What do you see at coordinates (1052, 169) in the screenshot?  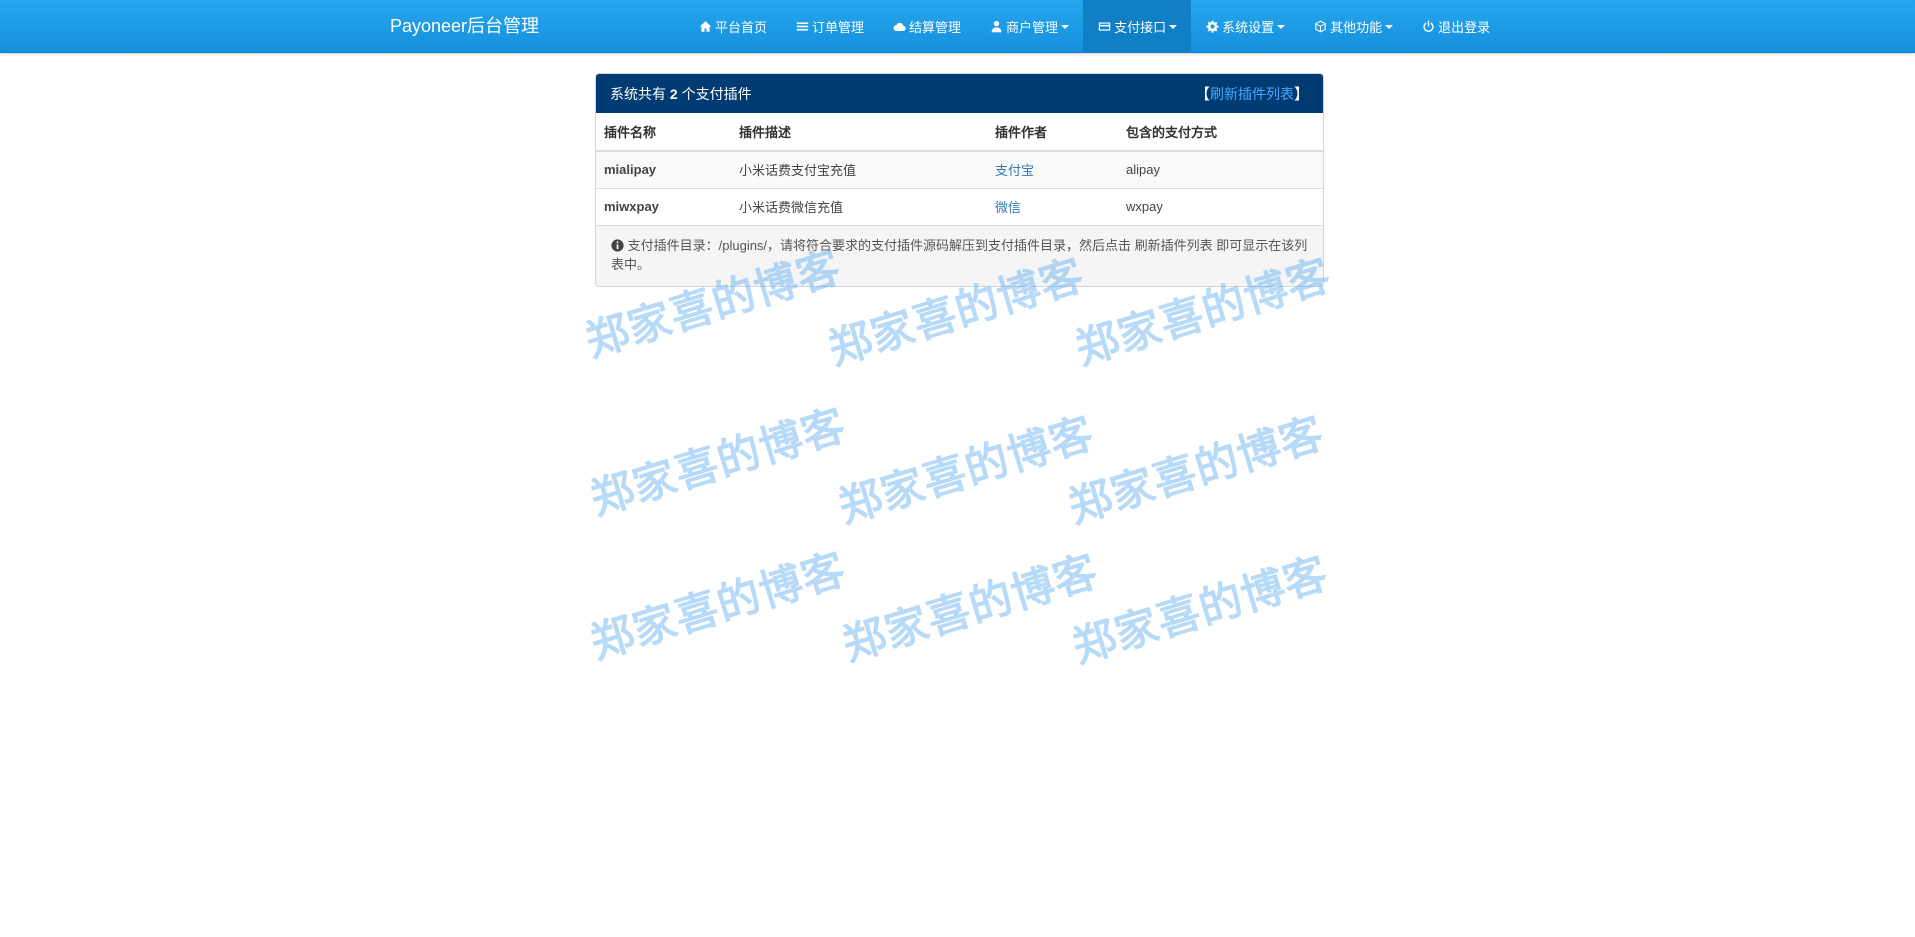 I see `plugin-author-cell: 支付宝` at bounding box center [1052, 169].